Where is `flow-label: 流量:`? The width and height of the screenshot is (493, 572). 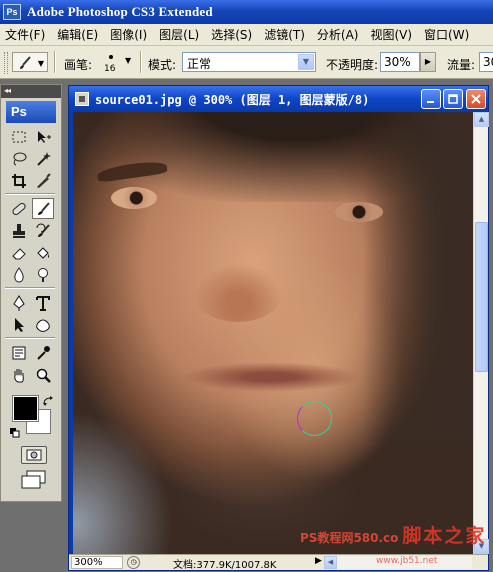
flow-label: 流量: is located at coordinates (461, 65).